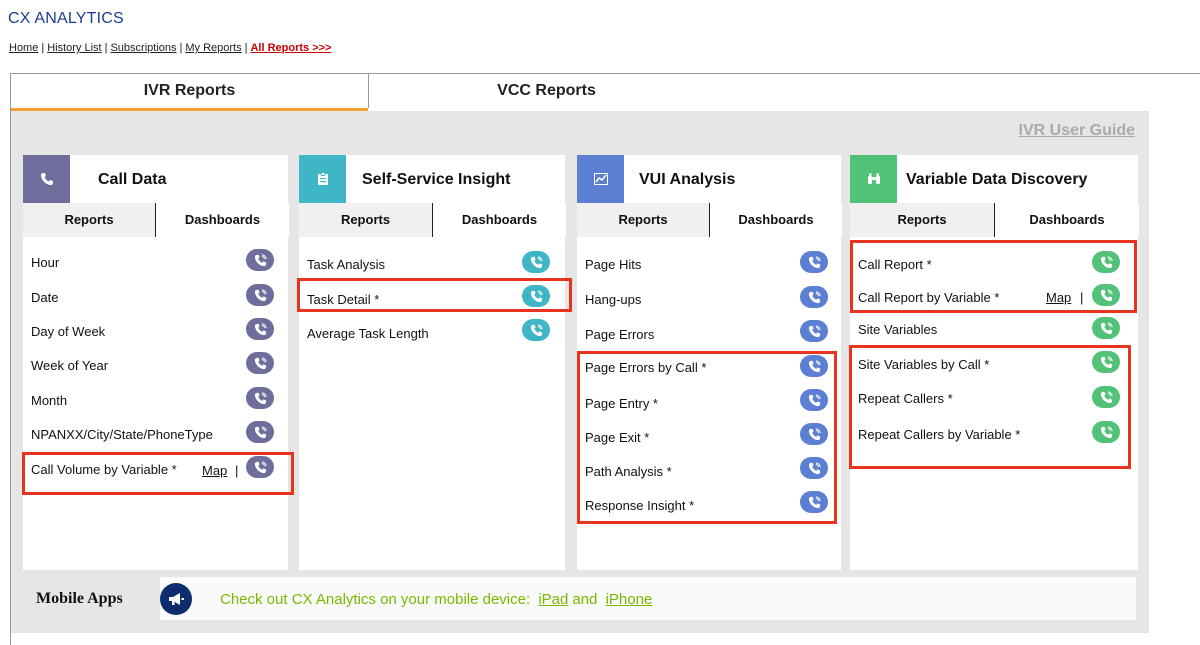  Describe the element at coordinates (997, 179) in the screenshot. I see `panel-title: Variable Data Discovery` at that location.